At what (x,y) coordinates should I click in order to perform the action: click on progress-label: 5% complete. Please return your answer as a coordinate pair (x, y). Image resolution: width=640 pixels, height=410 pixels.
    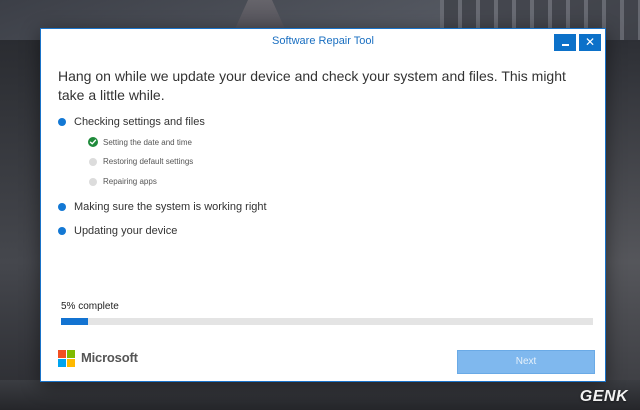
    Looking at the image, I should click on (90, 306).